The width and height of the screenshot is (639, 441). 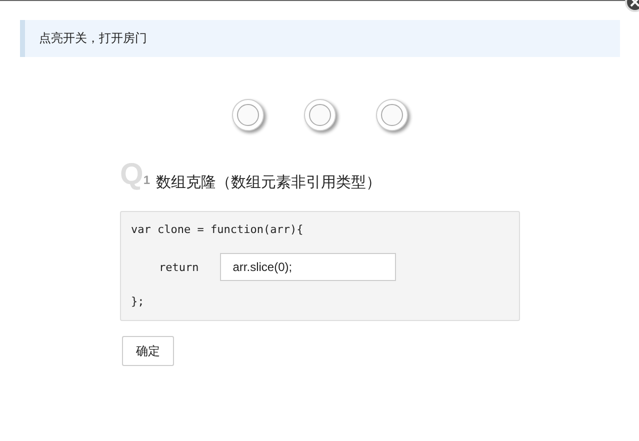 I want to click on notice-text: 点亮开关，打开房门, so click(x=93, y=38).